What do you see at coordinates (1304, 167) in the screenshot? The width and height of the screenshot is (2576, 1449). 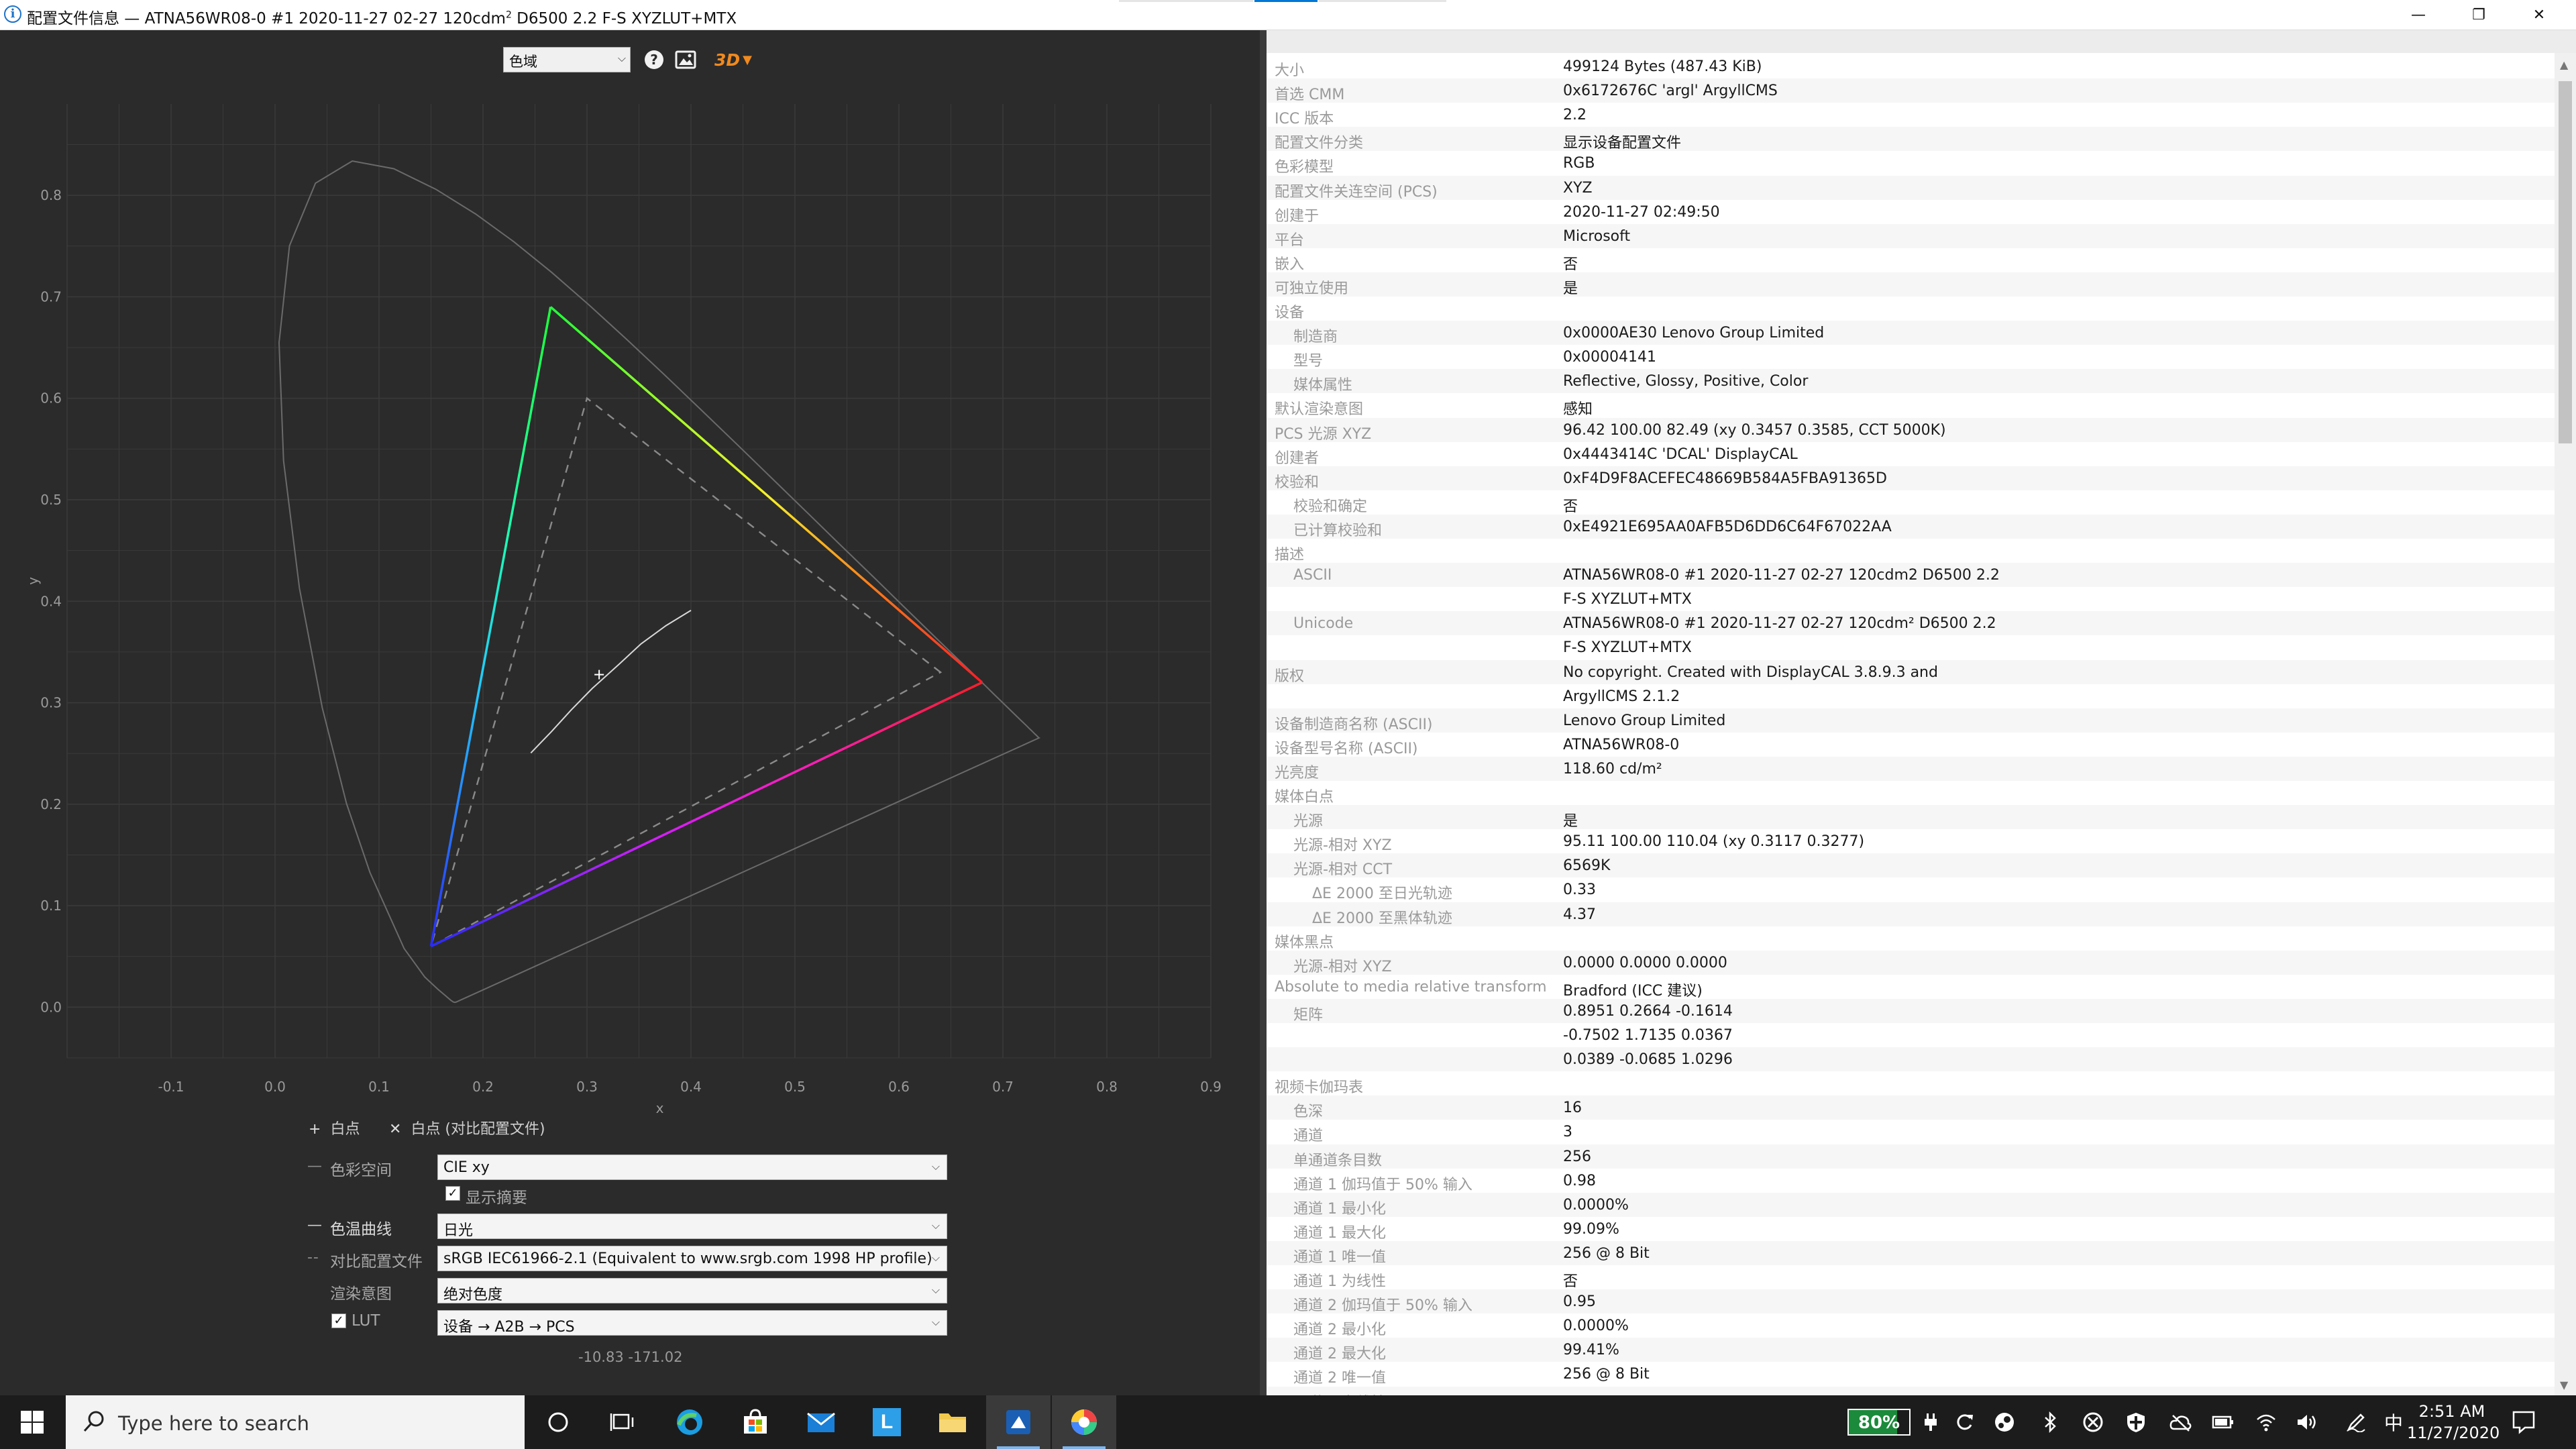 I see `info-key: 色彩模型` at bounding box center [1304, 167].